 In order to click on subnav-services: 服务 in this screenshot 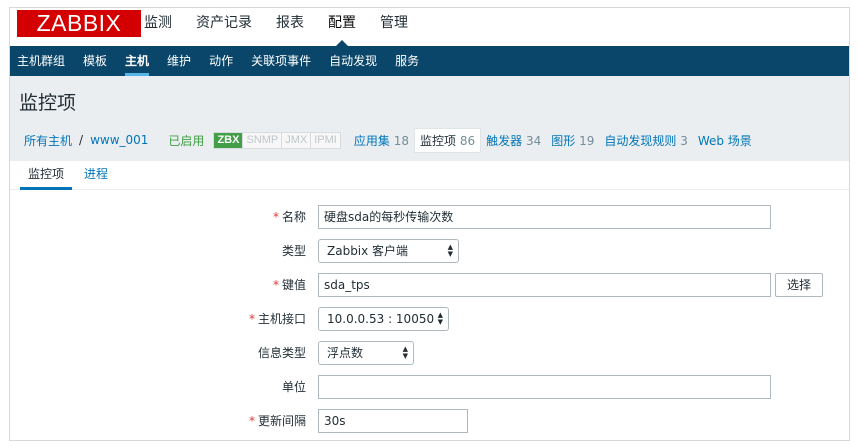, I will do `click(407, 61)`.